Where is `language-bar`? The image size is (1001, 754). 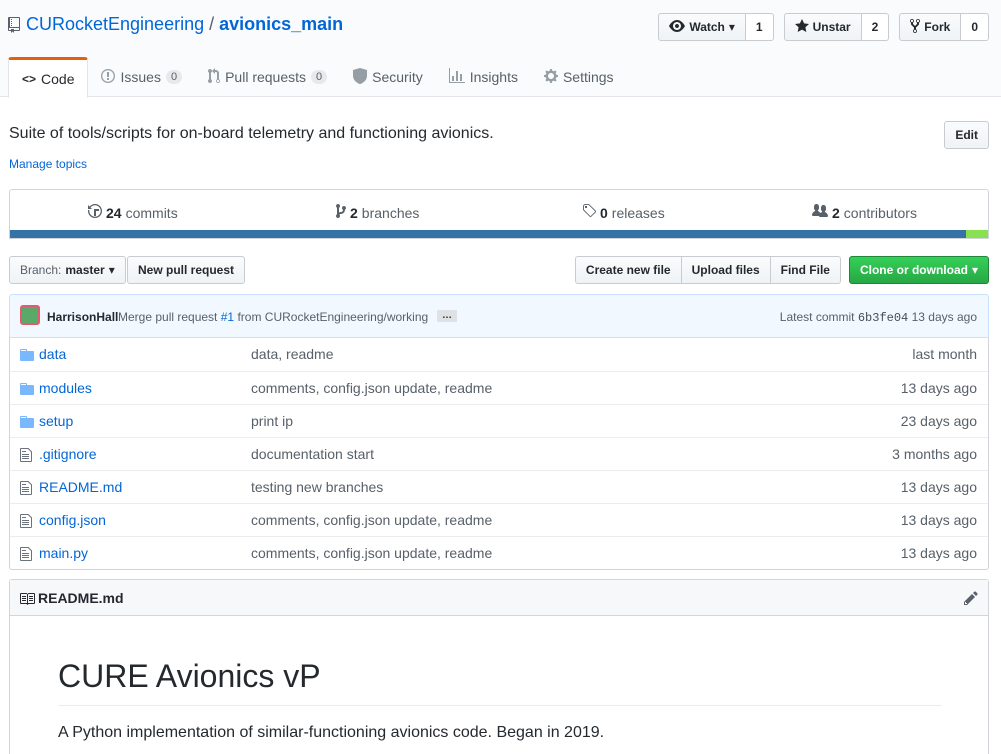 language-bar is located at coordinates (499, 234).